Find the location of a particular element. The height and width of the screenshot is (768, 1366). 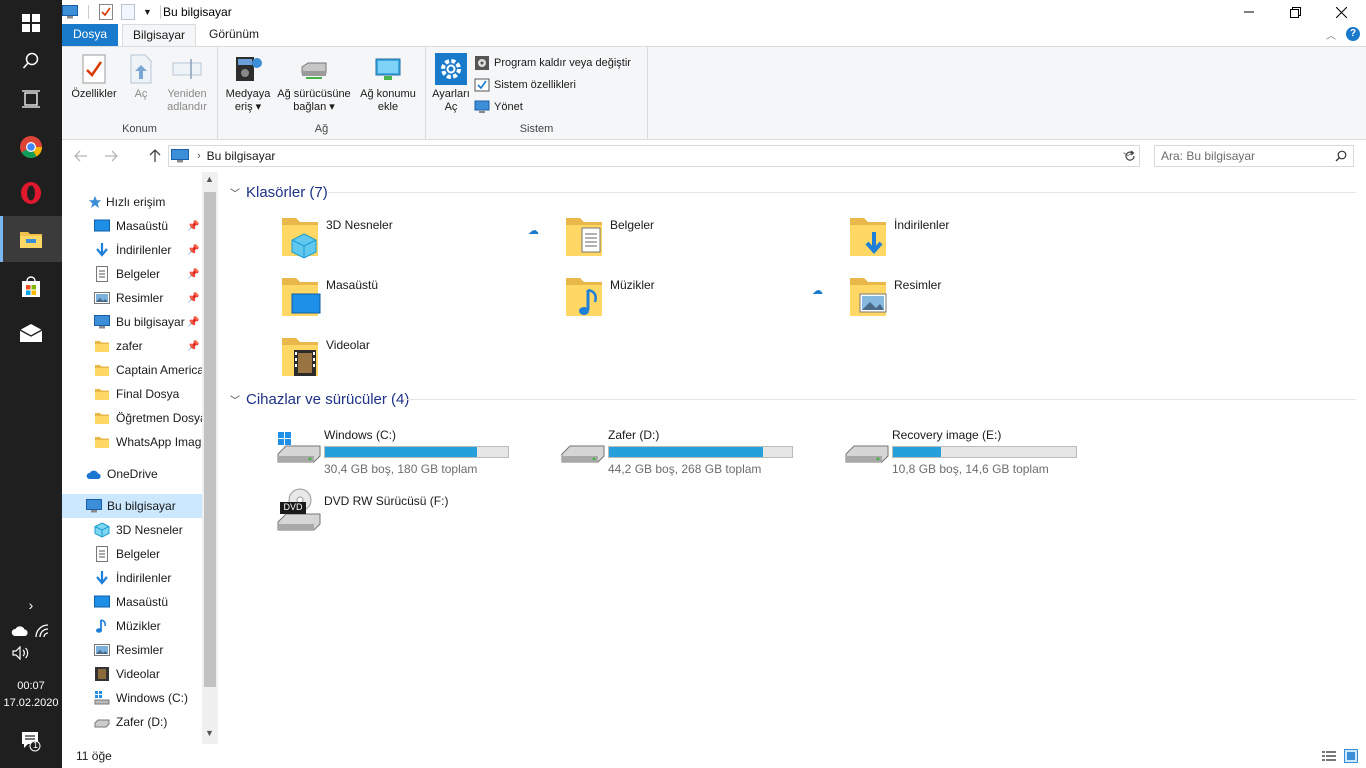

nav-item-final-dosya: Final Dosya is located at coordinates (132, 394).